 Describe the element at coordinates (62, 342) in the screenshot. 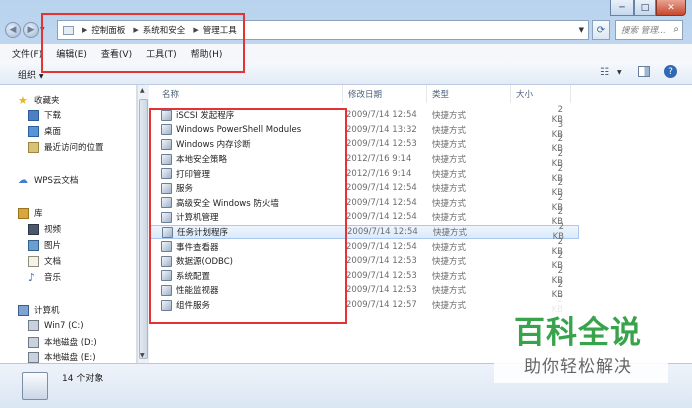

I see `nav-item-drive-d: 本地磁盘 (D:)` at that location.